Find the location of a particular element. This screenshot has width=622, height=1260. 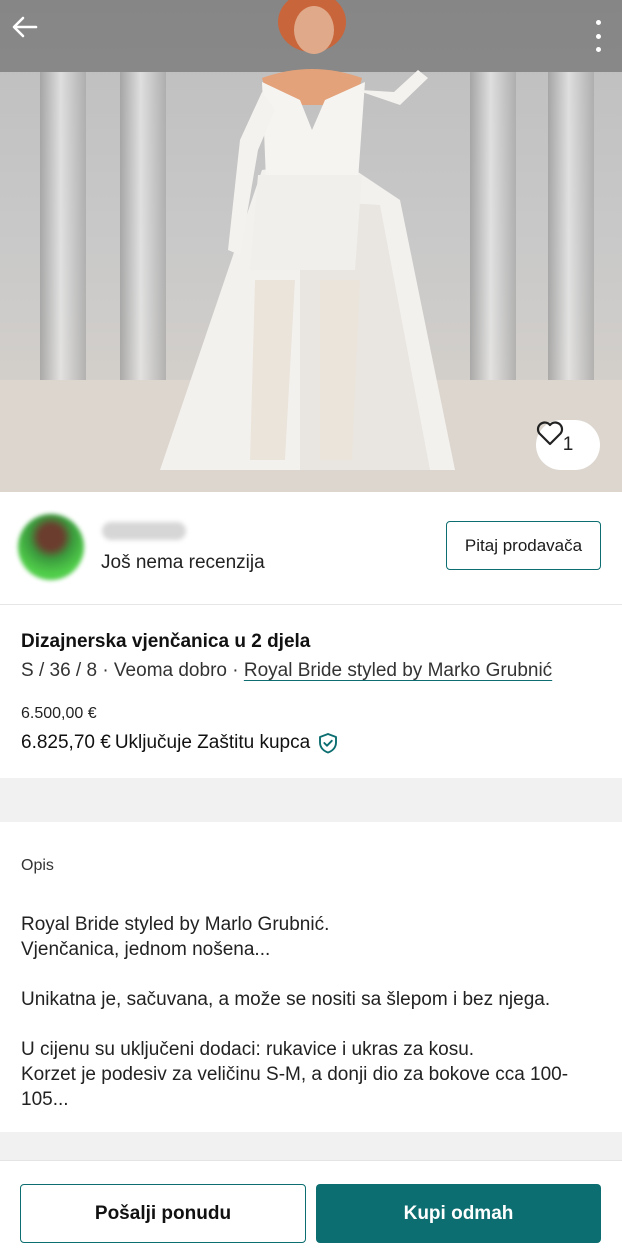

bottom-action-bar: Pošalji ponudu Kupi odmah is located at coordinates (311, 1210).